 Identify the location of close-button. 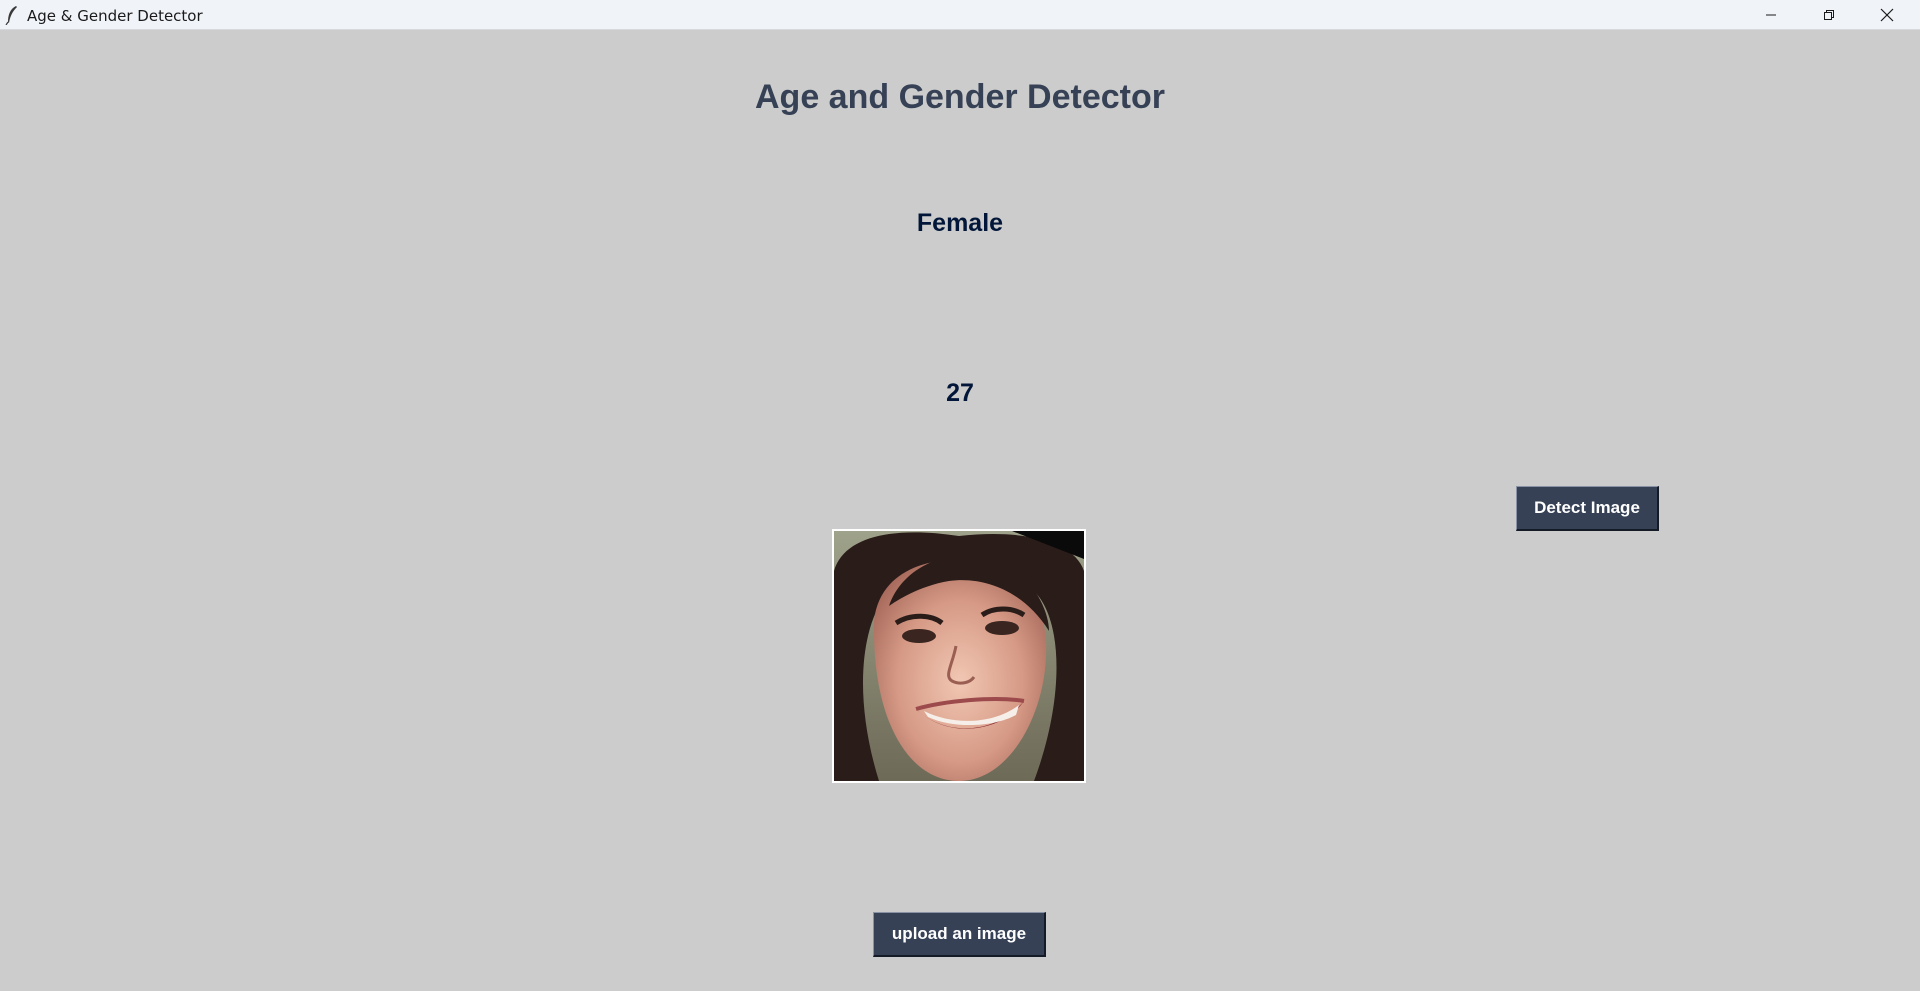
(1887, 14).